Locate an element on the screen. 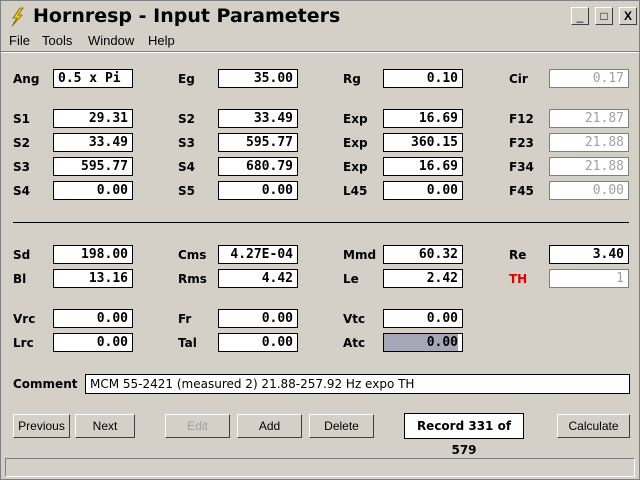 Image resolution: width=640 pixels, height=480 pixels. menu-tools: Tools is located at coordinates (57, 40).